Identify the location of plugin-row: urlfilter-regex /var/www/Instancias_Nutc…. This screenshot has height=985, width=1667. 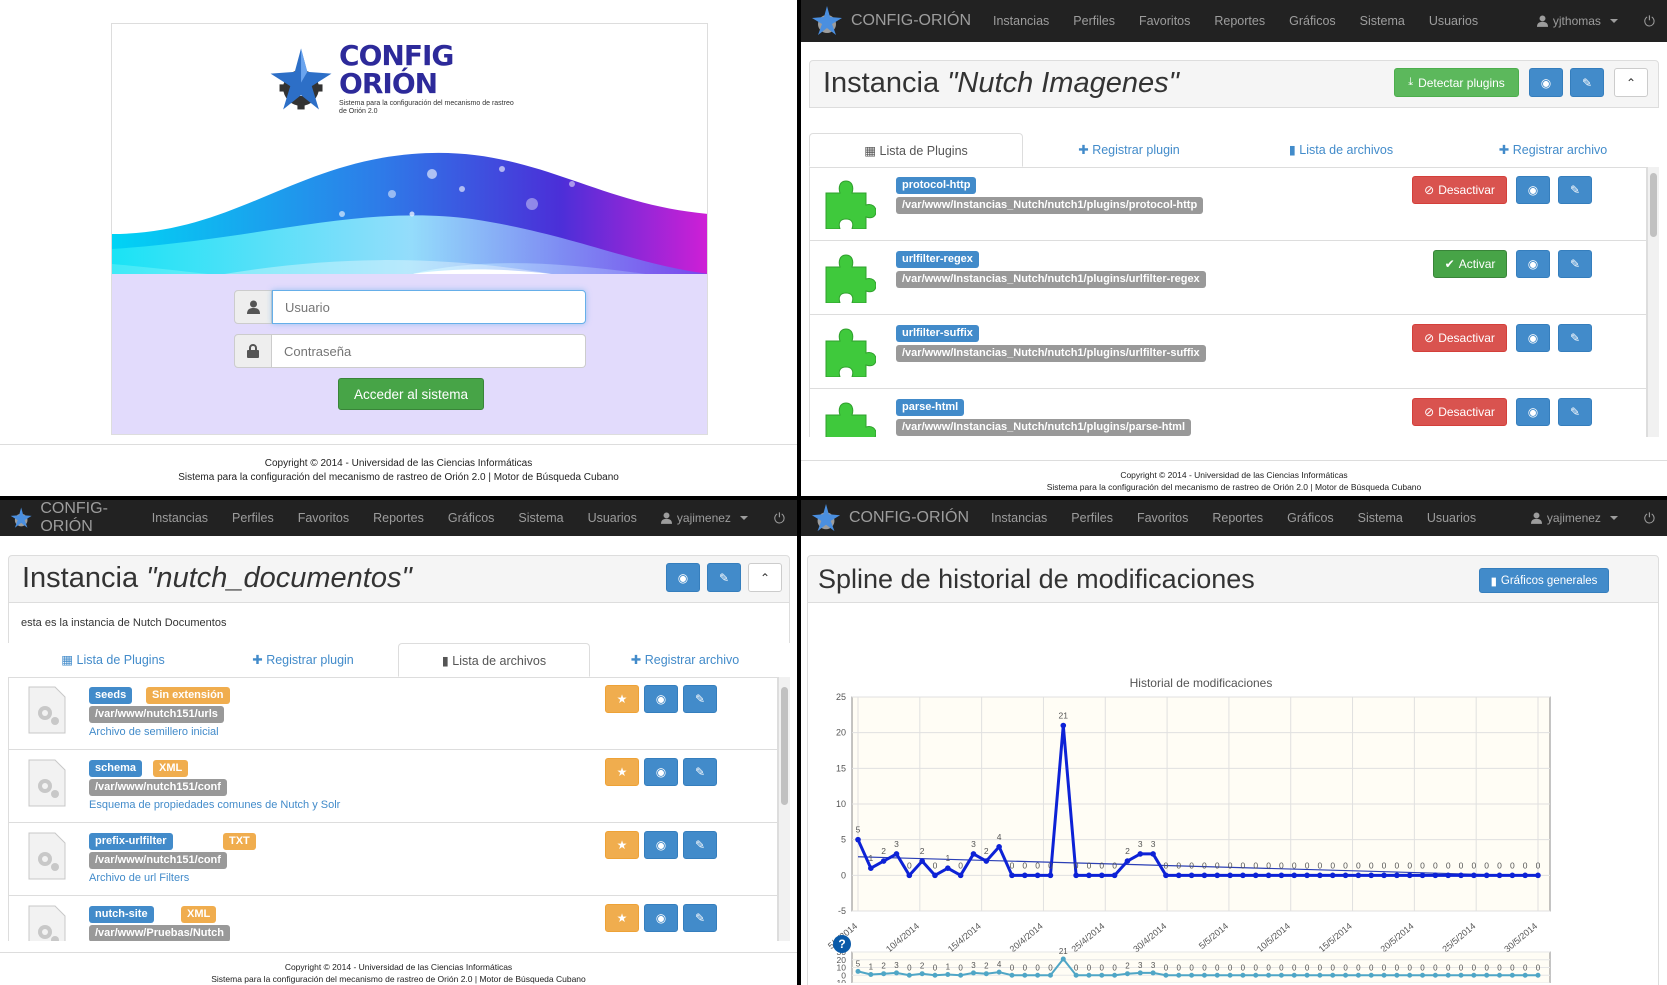
(1228, 278).